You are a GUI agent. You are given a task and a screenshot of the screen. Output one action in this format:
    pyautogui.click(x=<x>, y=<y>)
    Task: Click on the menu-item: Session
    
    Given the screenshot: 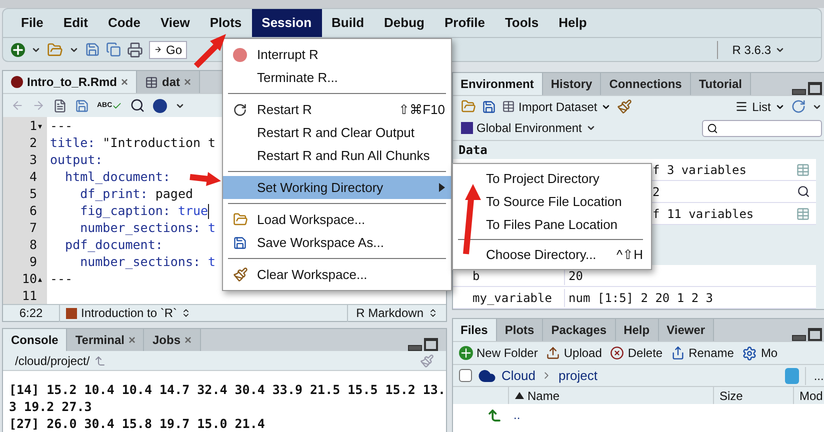 What is the action you would take?
    pyautogui.click(x=287, y=23)
    